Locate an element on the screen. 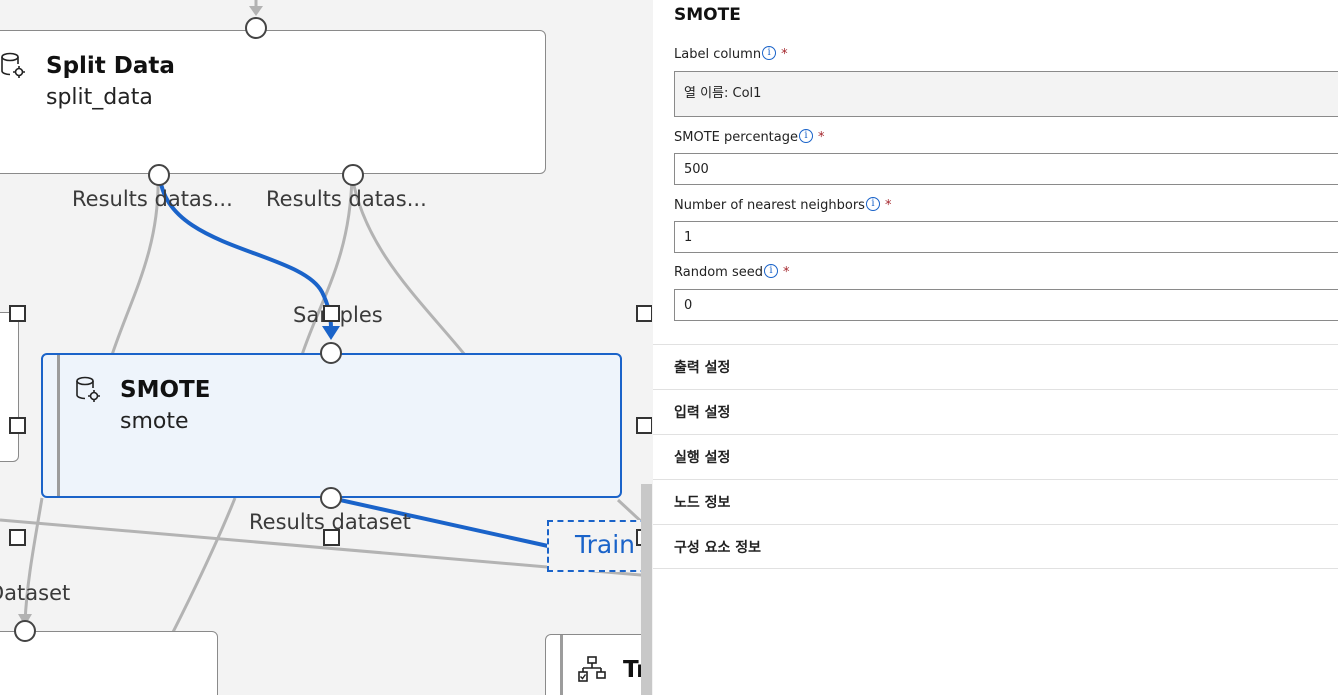  node-name: split_data is located at coordinates (99, 97).